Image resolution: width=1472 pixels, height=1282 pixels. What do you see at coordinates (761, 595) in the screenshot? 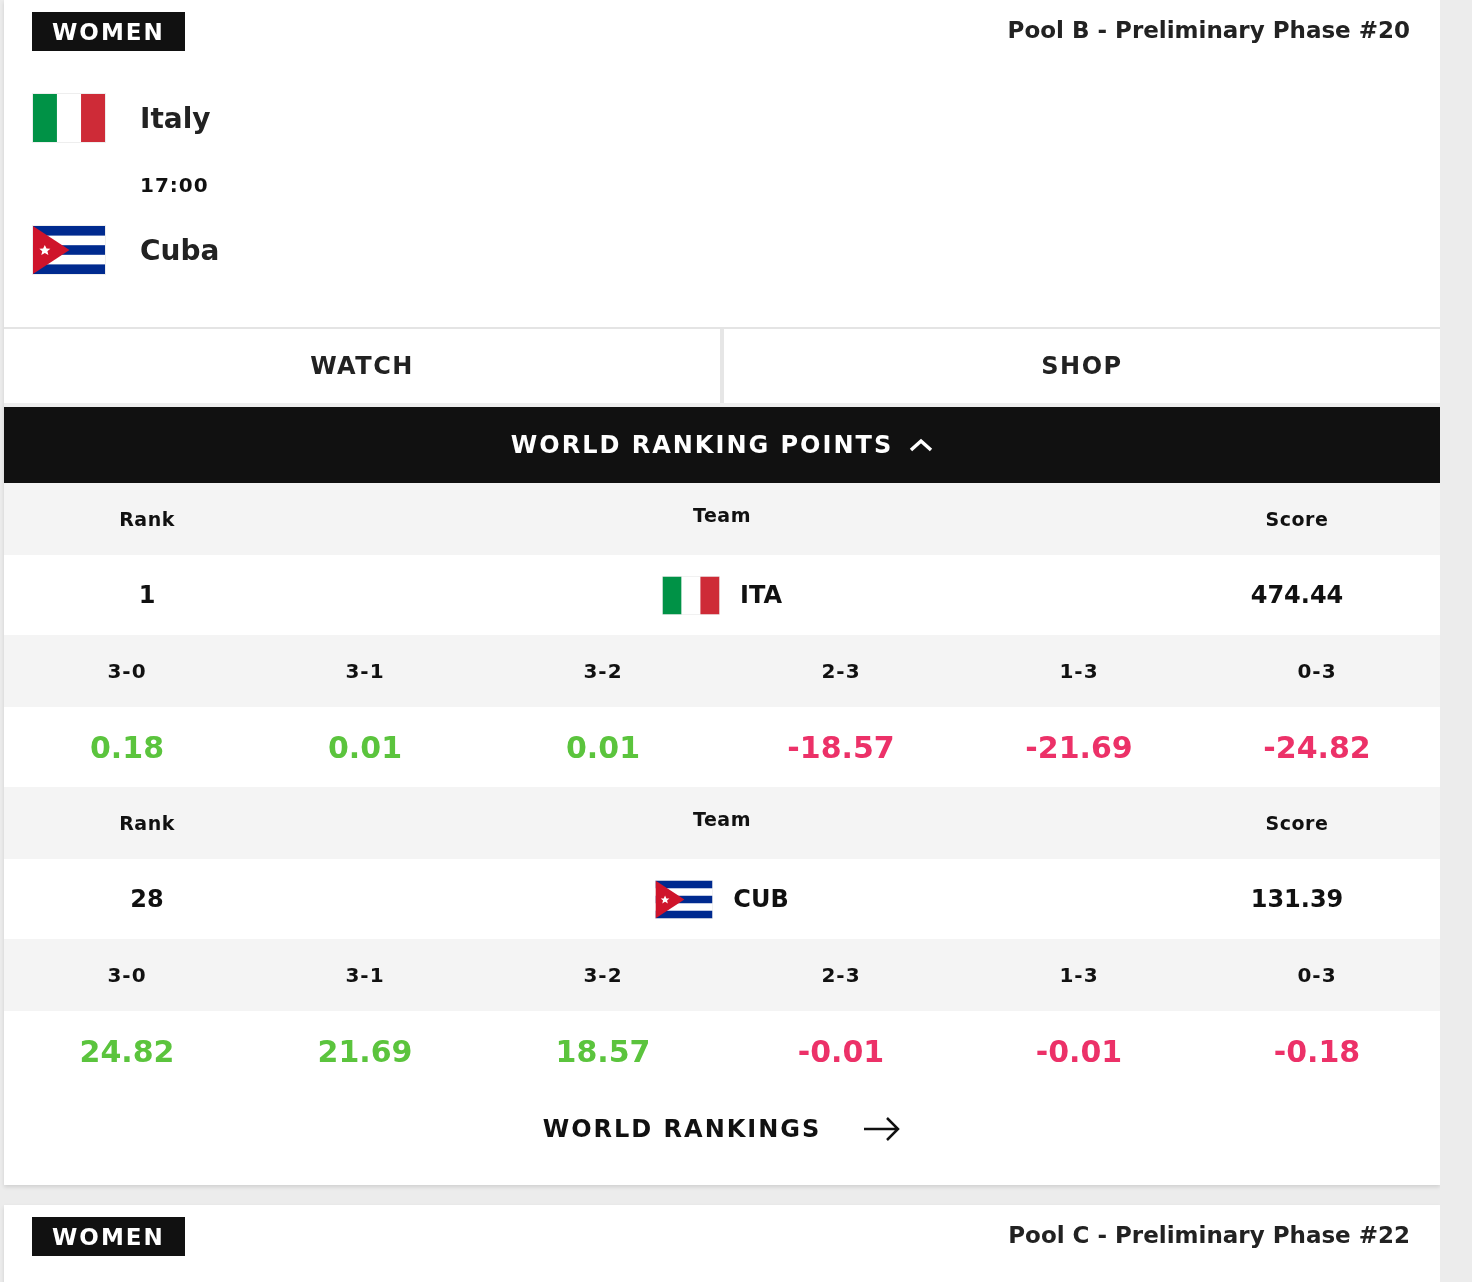
I see `team-code: ITA` at bounding box center [761, 595].